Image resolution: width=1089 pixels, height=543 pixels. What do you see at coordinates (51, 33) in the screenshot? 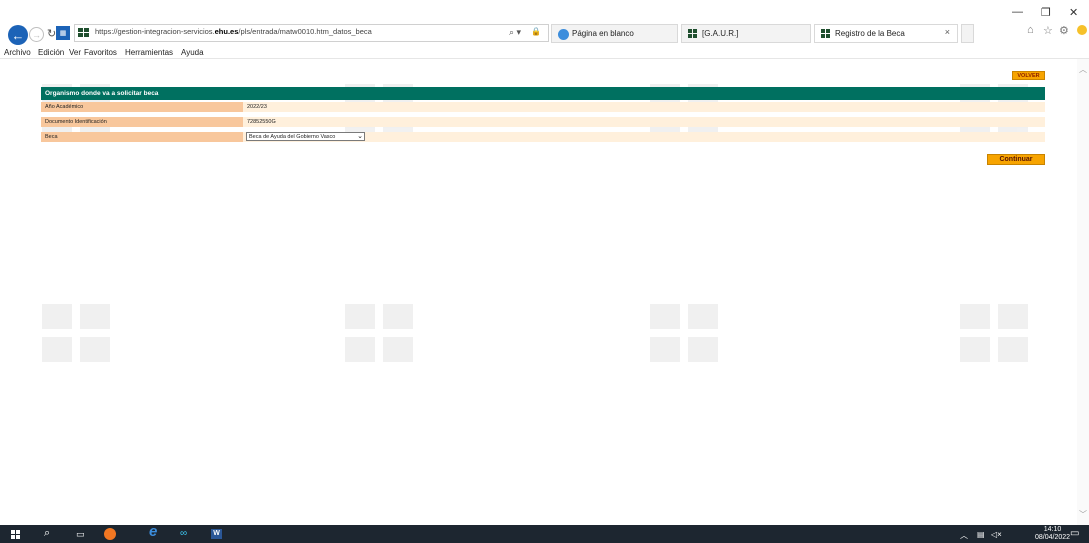
I see `refresh-icon: ↻` at bounding box center [51, 33].